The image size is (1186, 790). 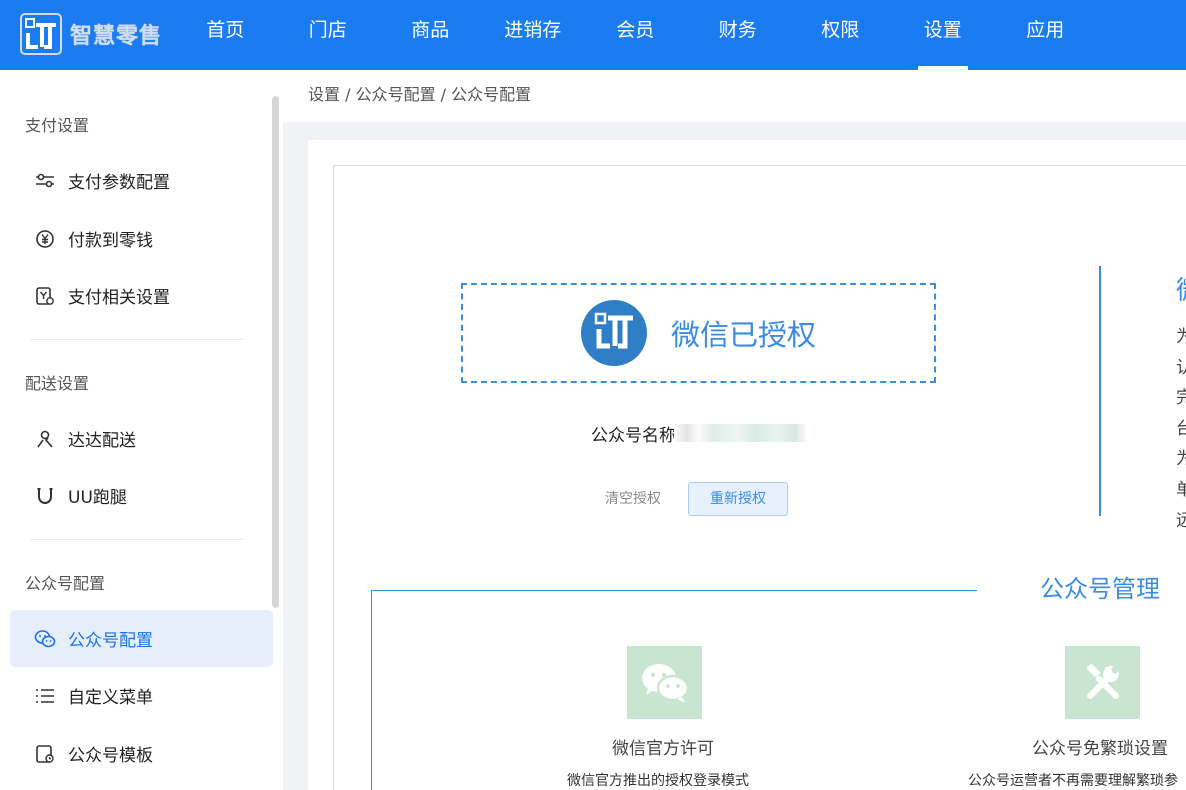 What do you see at coordinates (738, 35) in the screenshot?
I see `nav-finance: 财务` at bounding box center [738, 35].